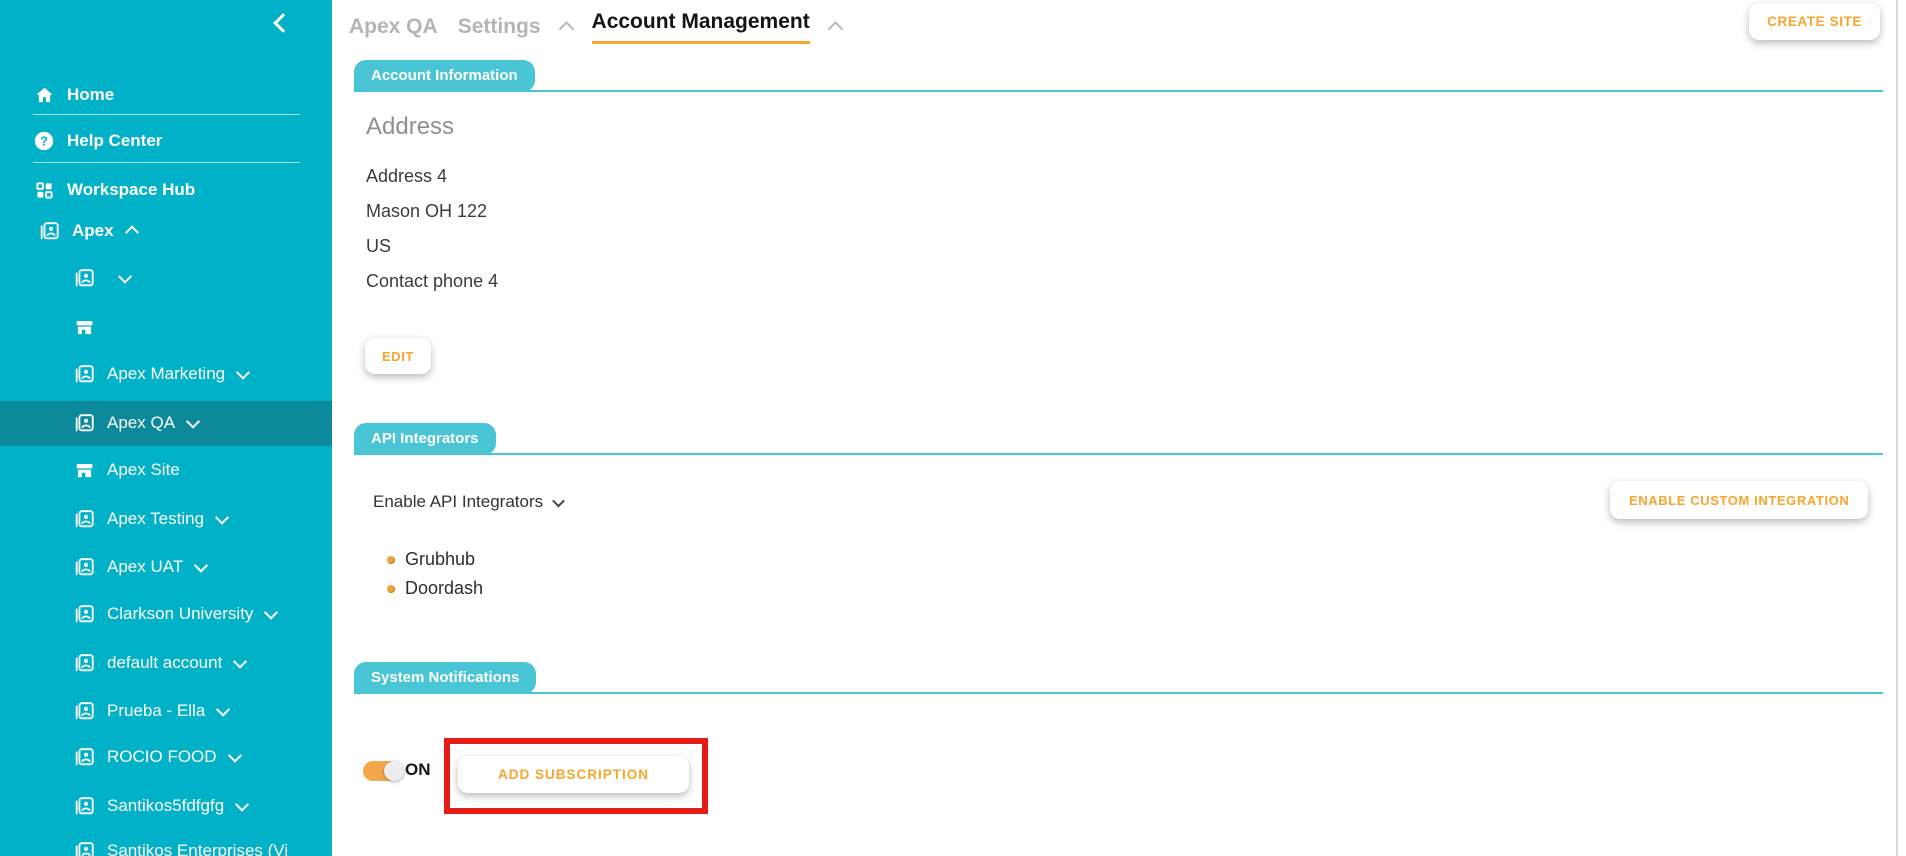  I want to click on sidebar-item-label: Santikos Enterprises (Vi, so click(198, 848).